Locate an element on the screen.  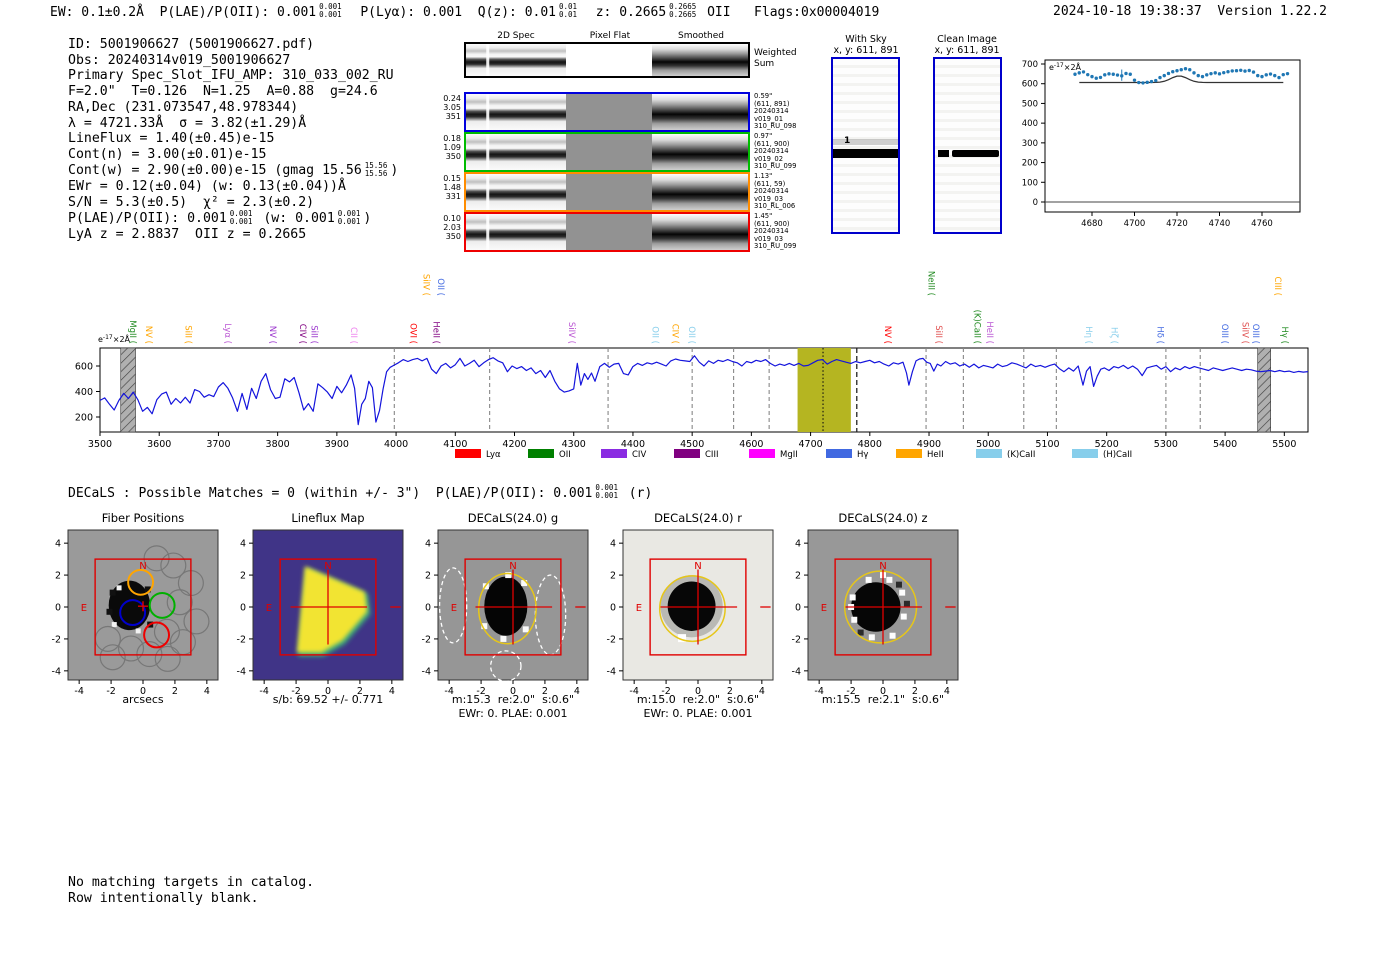
text-segment: P(Lyα): 0.001 Q(z): 0.01 is located at coordinates (450, 12).